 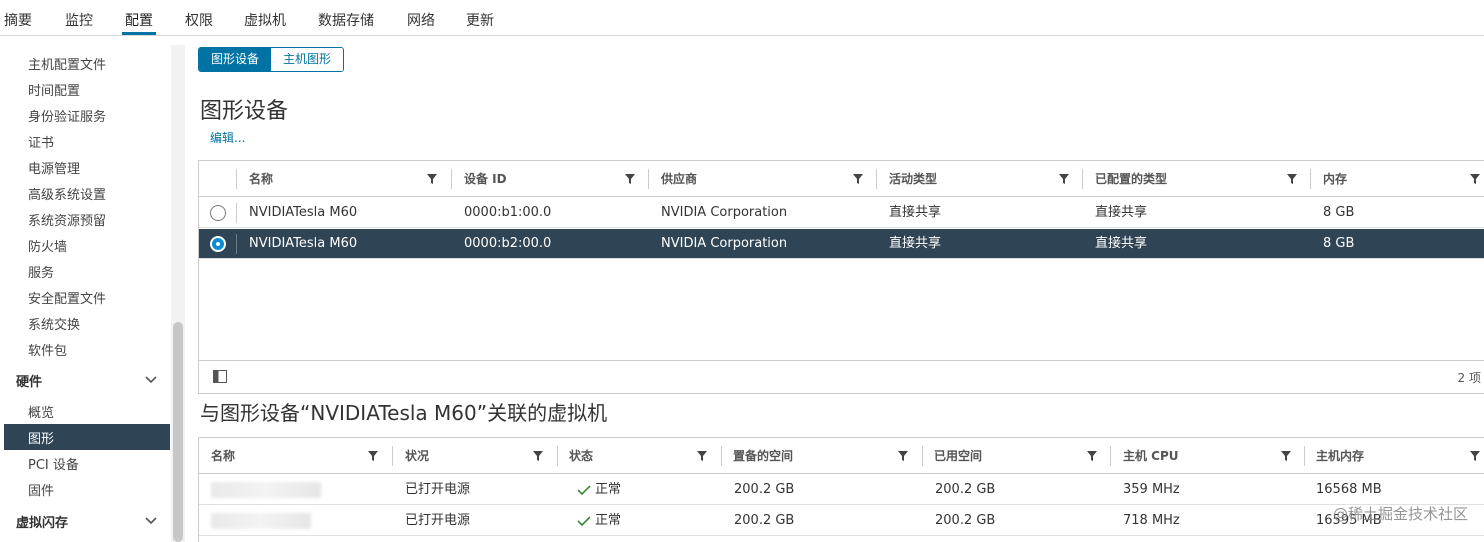 I want to click on sidebar-item-resource-reservation: 系统资源预留, so click(x=67, y=219).